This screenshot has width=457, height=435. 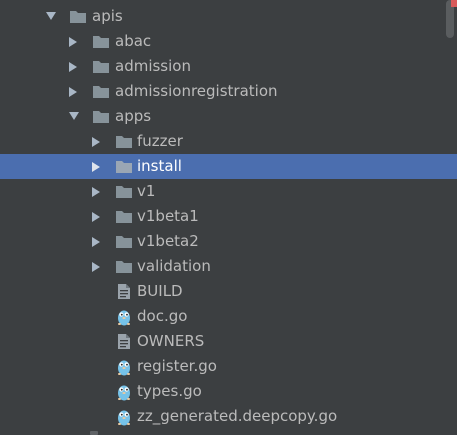 I want to click on tree-item-label: apps, so click(x=133, y=116).